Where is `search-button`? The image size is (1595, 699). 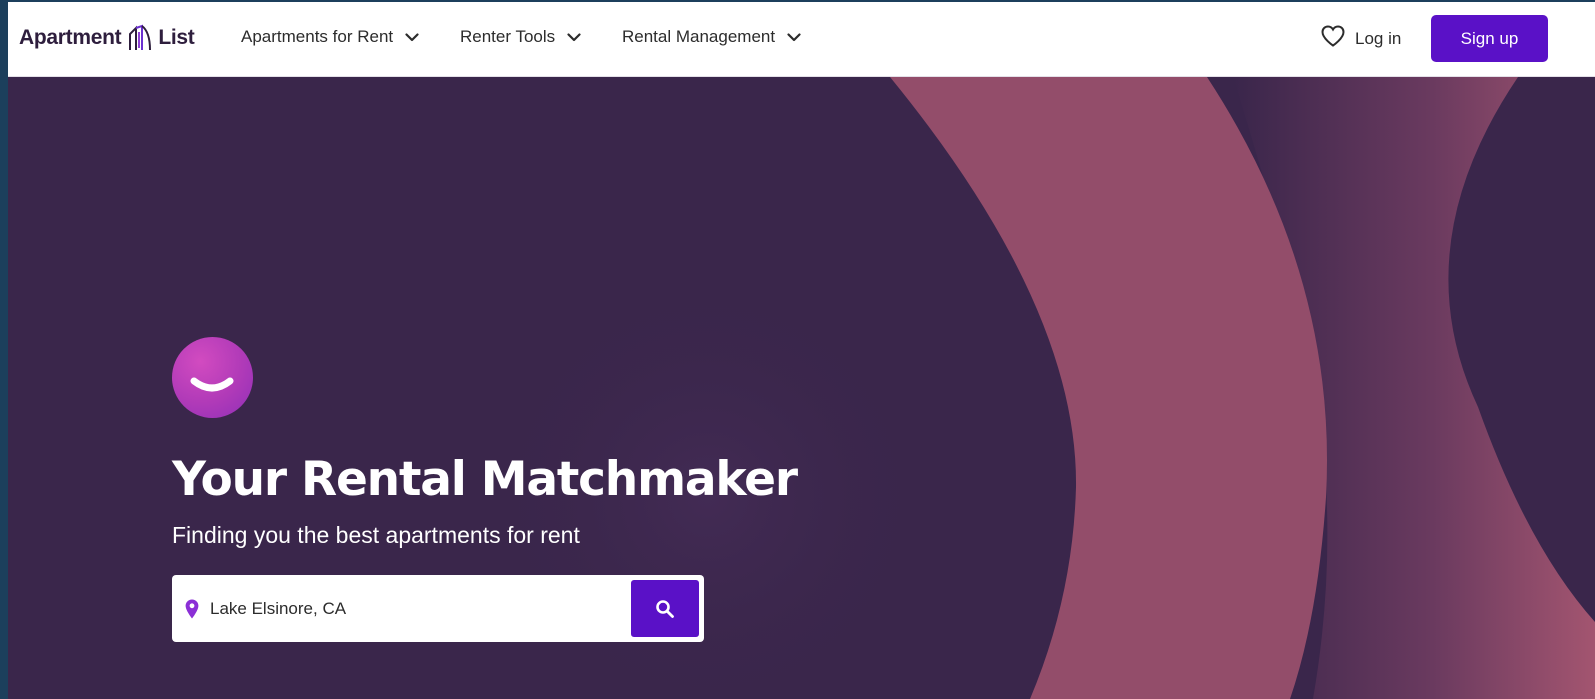
search-button is located at coordinates (665, 608).